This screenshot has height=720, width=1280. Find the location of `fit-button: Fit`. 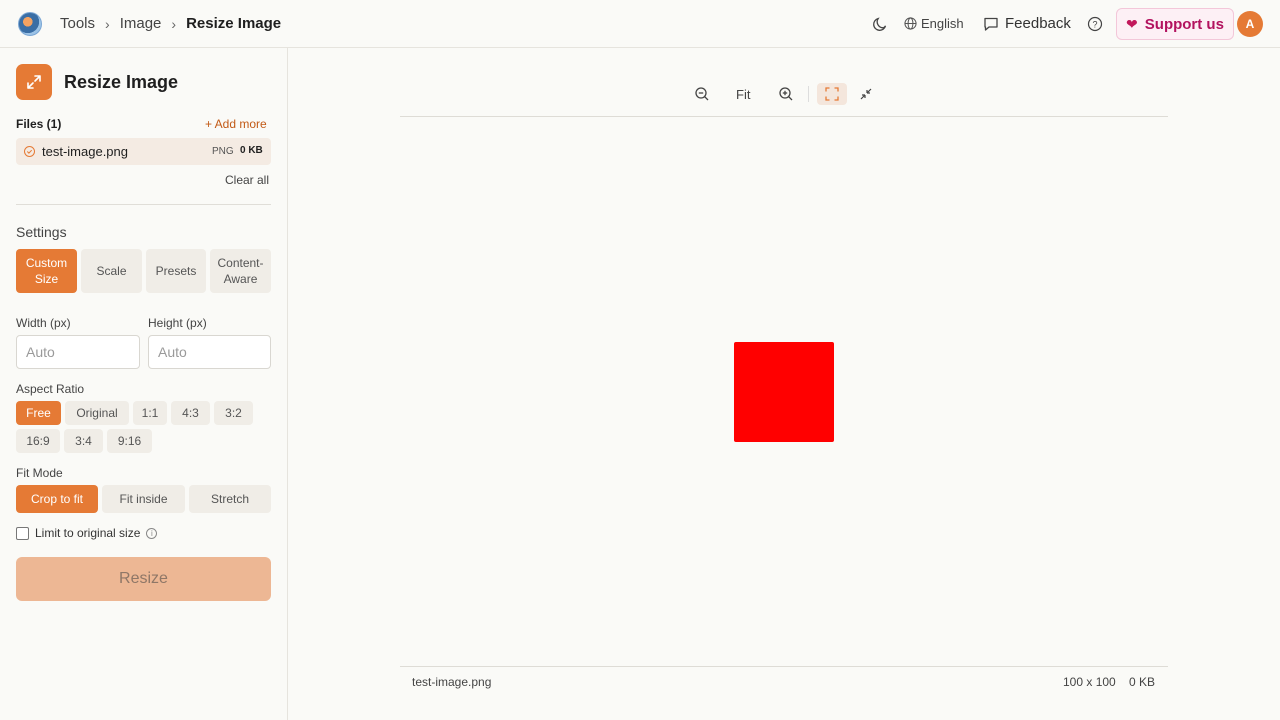

fit-button: Fit is located at coordinates (743, 94).